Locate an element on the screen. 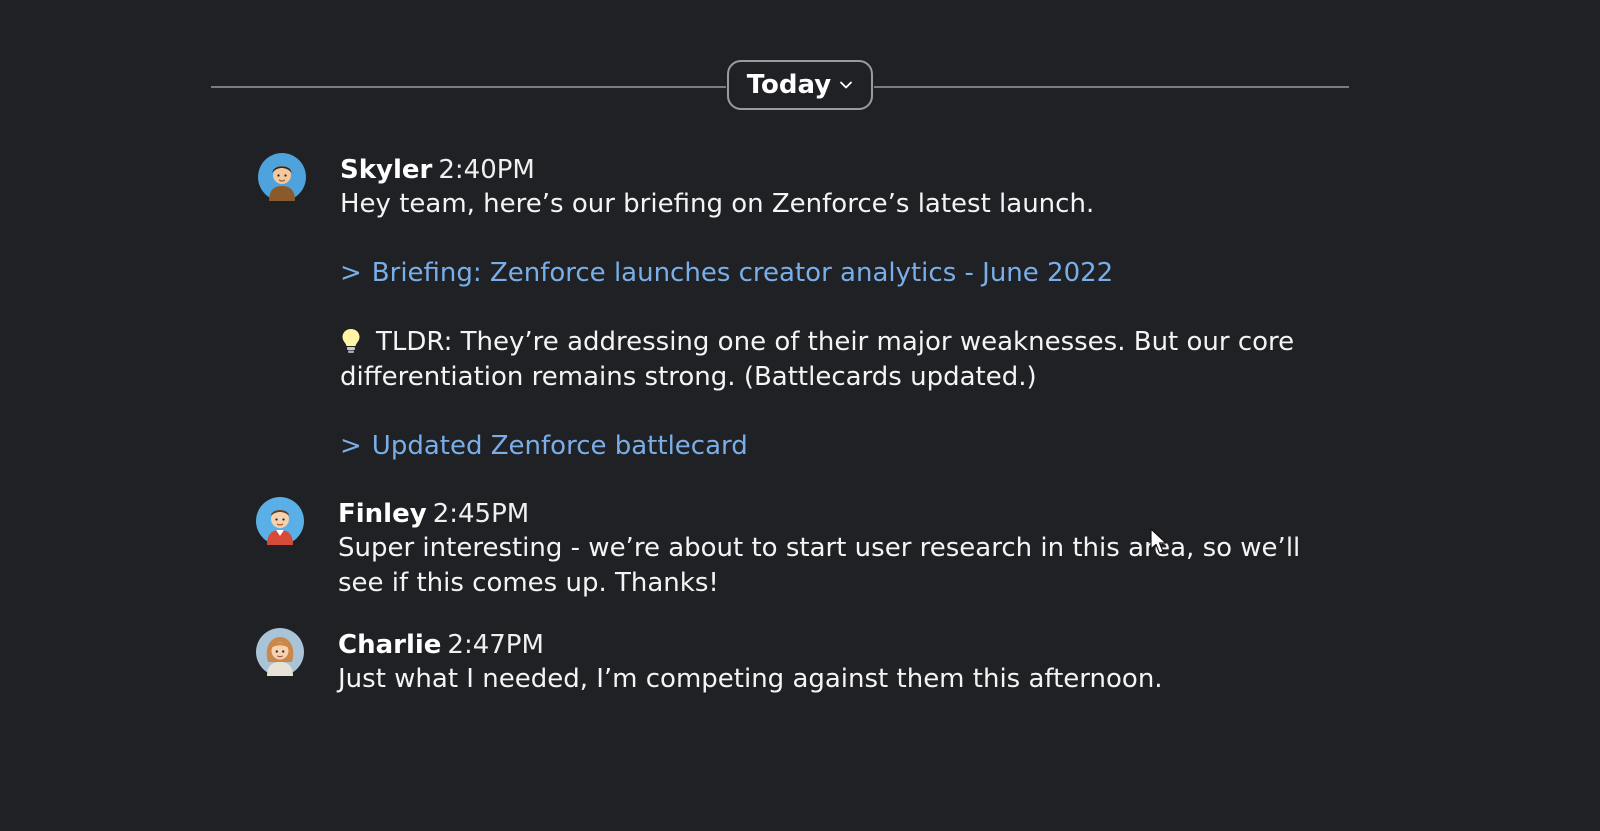 The height and width of the screenshot is (831, 1600). lightbulb-icon is located at coordinates (351, 341).